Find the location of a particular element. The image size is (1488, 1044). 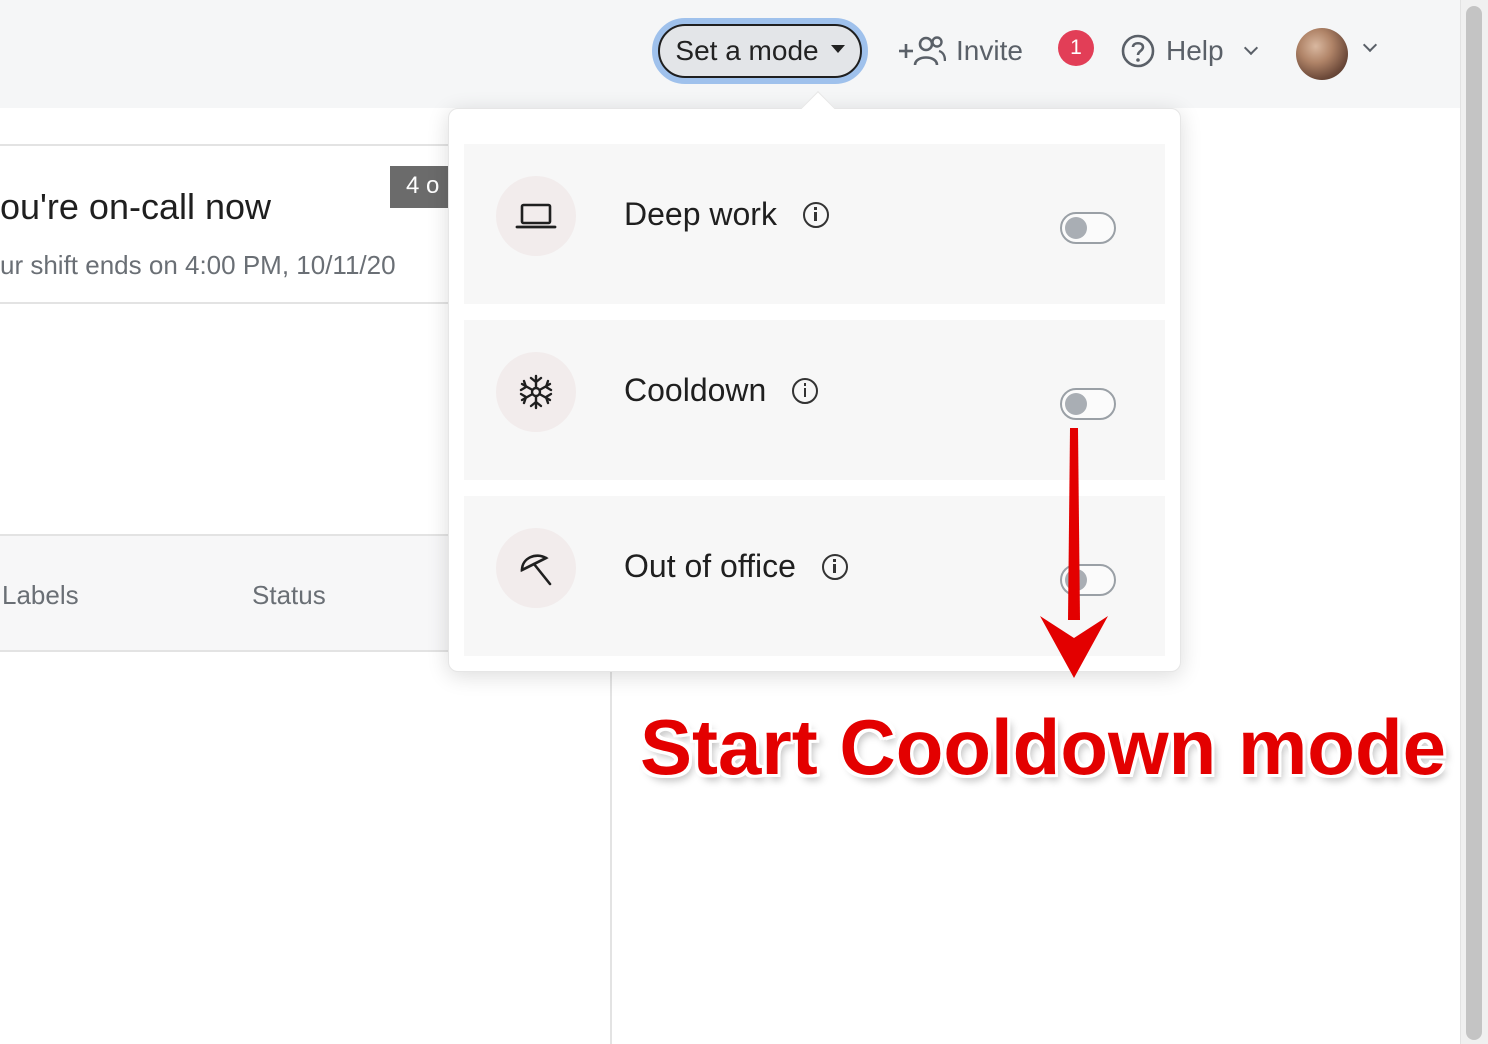

cooldown-text: Cooldown is located at coordinates (695, 390).